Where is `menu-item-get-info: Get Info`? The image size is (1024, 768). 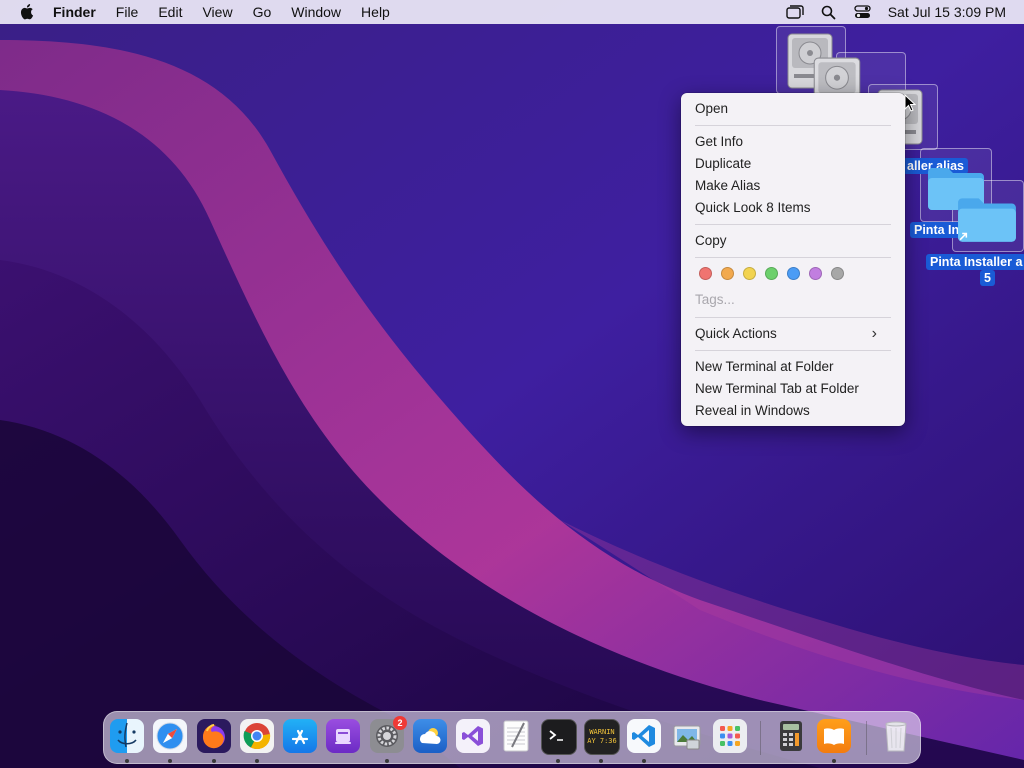
menu-item-get-info: Get Info is located at coordinates (719, 142).